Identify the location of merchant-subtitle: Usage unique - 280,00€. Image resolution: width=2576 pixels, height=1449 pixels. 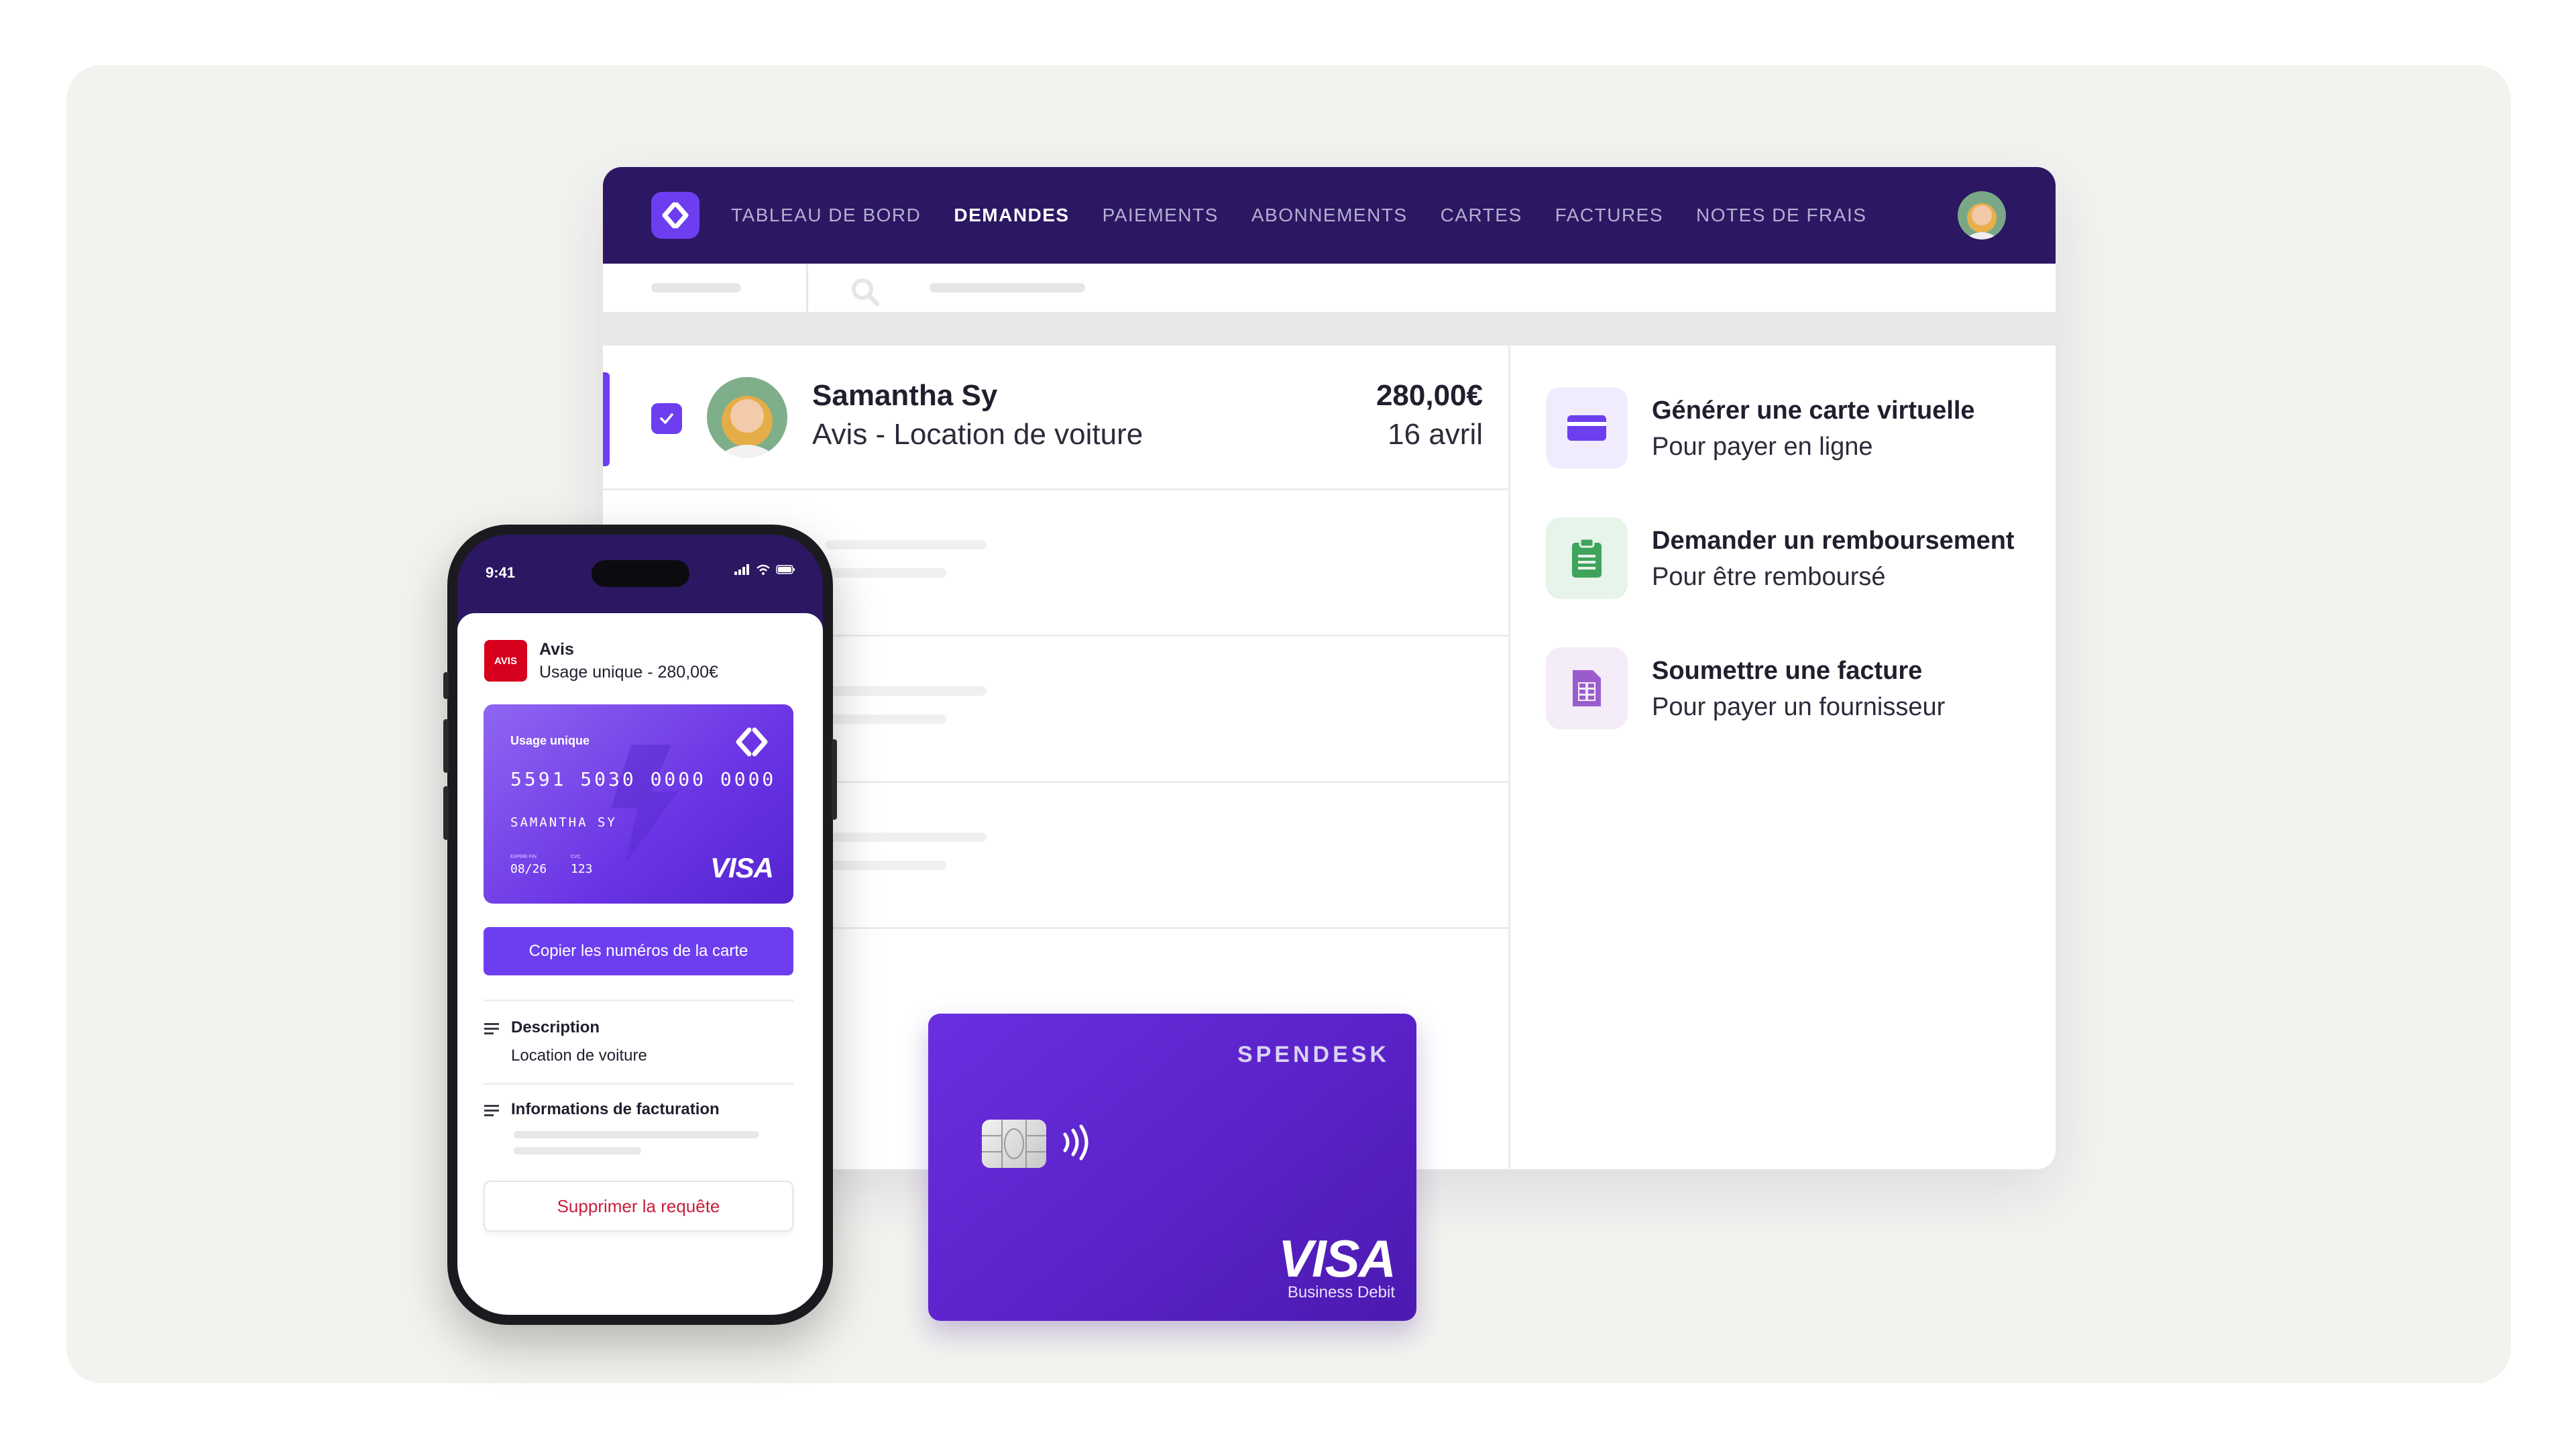
(628, 672).